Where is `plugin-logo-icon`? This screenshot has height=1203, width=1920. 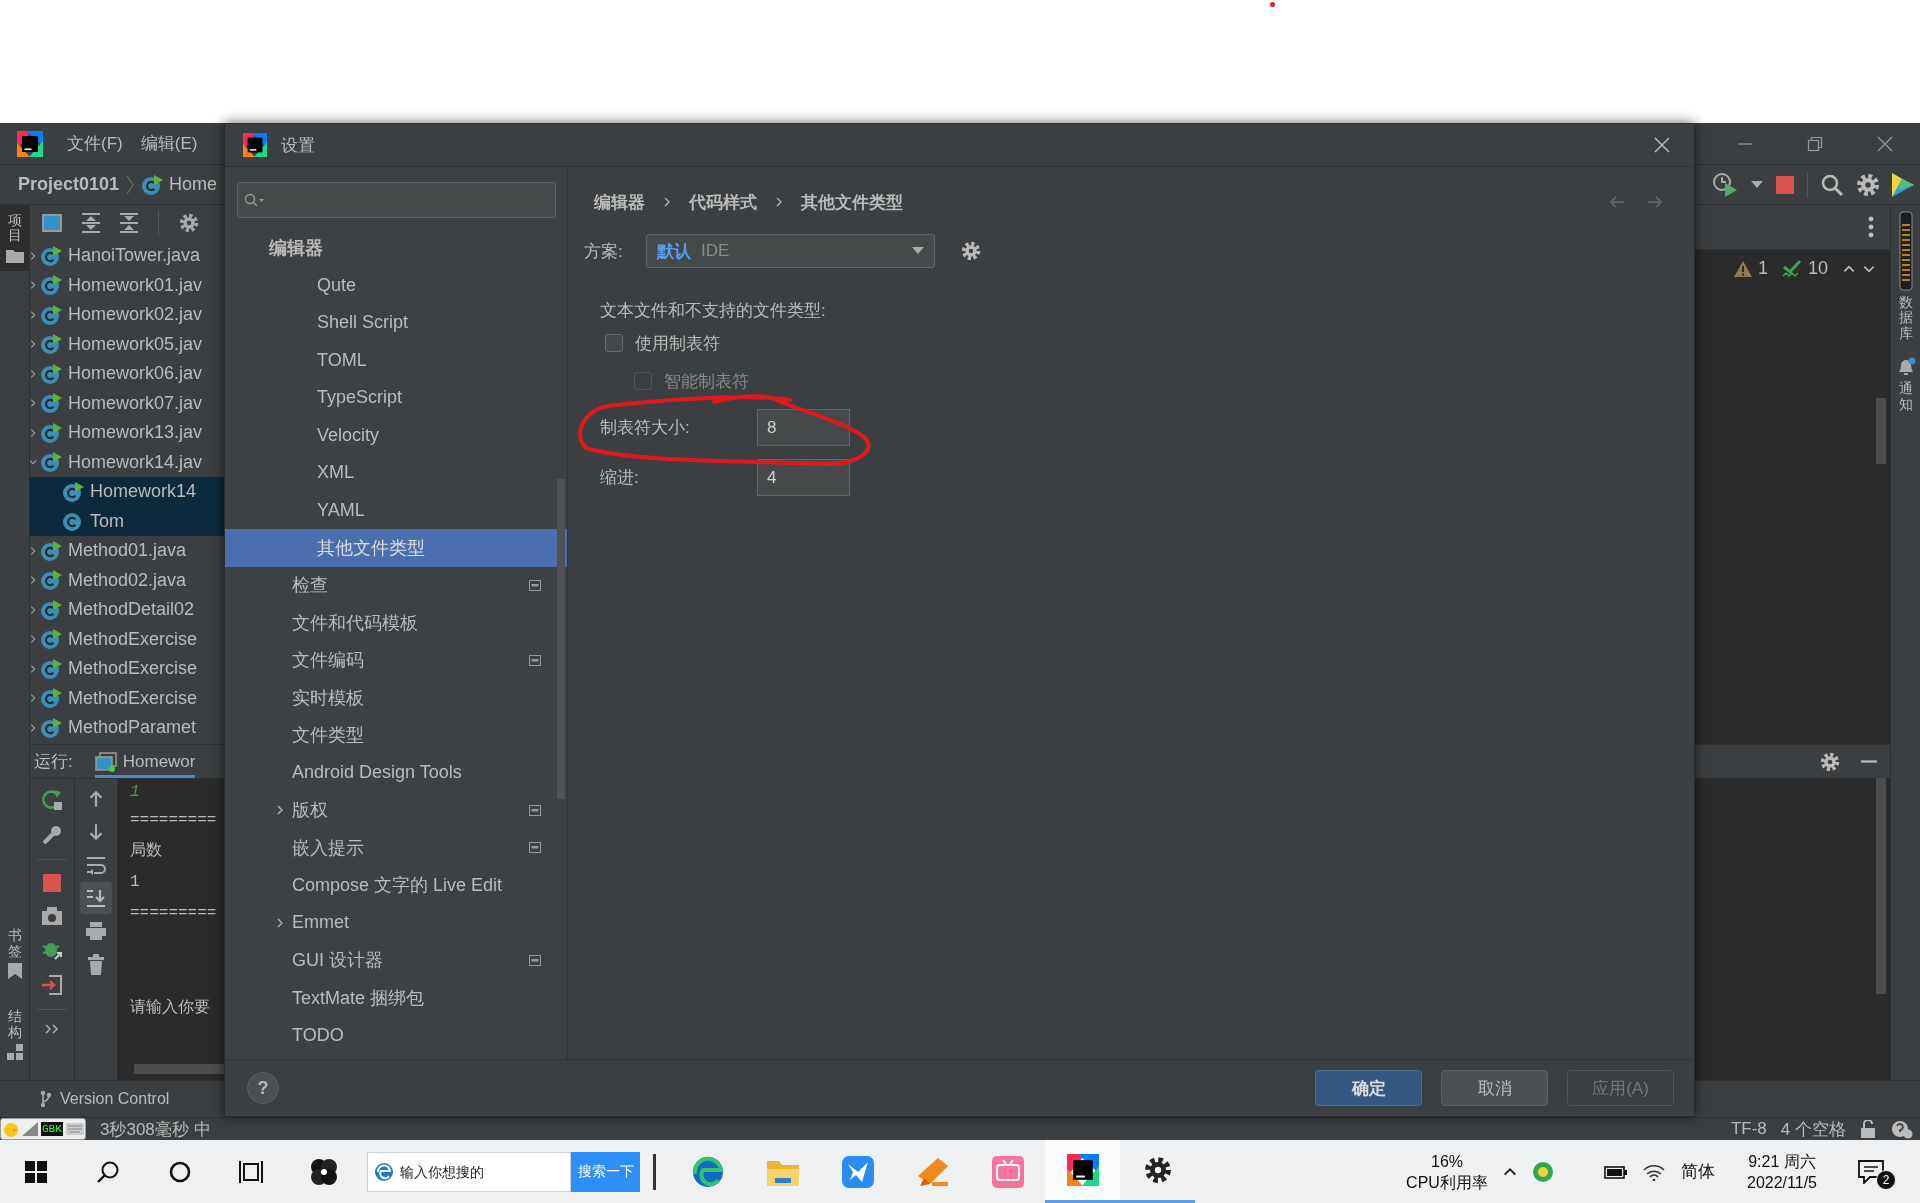 plugin-logo-icon is located at coordinates (1903, 184).